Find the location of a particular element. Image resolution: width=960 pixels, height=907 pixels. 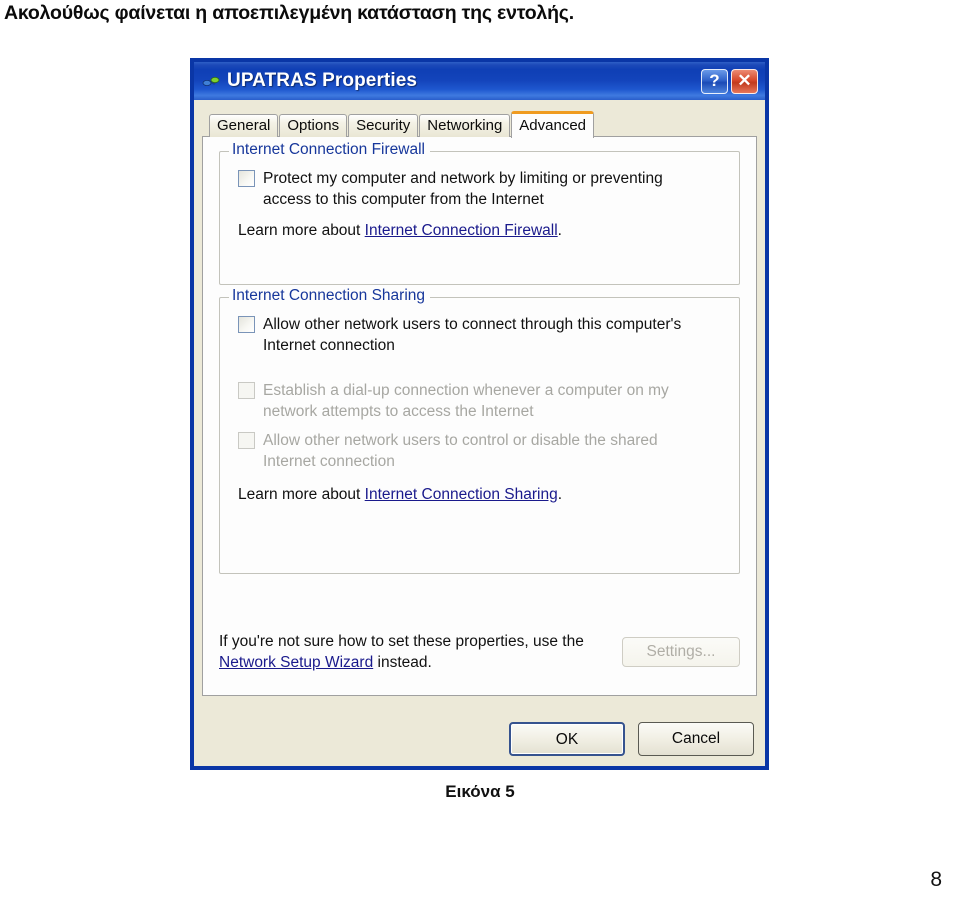

dialog-button-row: OK Cancel is located at coordinates (631, 739).